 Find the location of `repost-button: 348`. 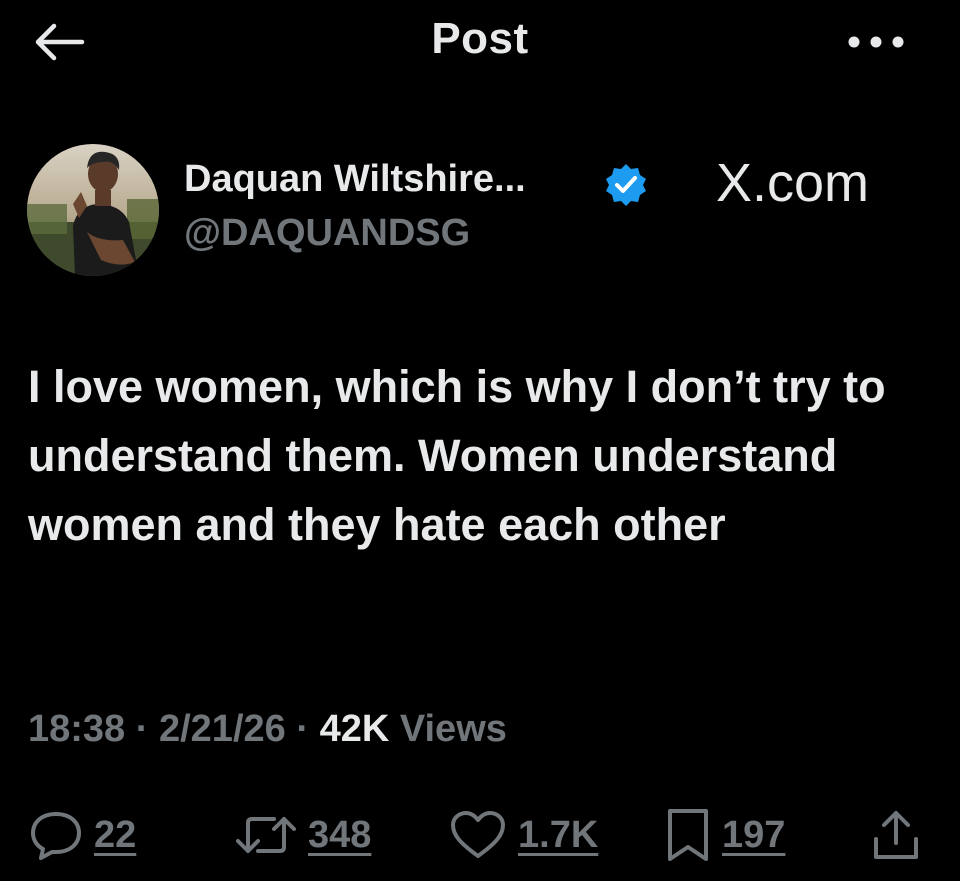

repost-button: 348 is located at coordinates (302, 835).